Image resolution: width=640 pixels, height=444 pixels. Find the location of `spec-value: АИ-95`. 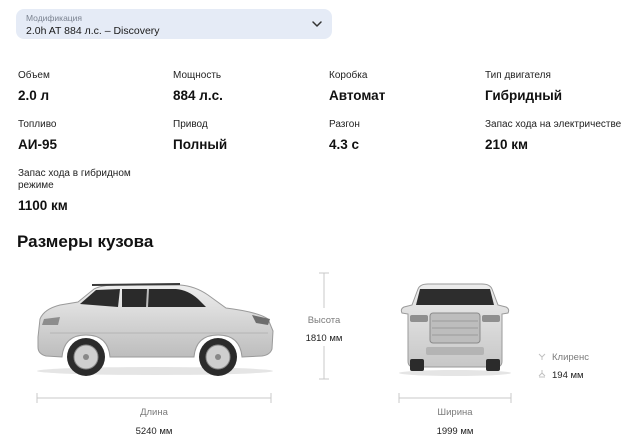

spec-value: АИ-95 is located at coordinates (37, 144).